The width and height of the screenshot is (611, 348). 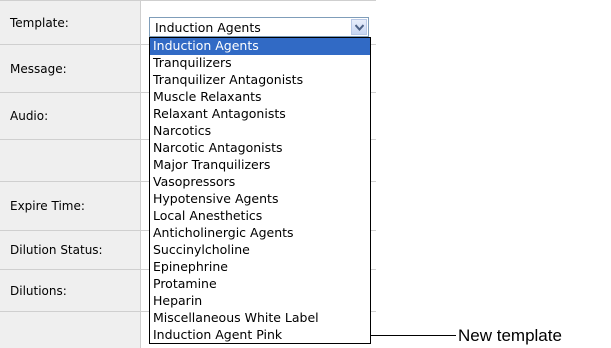 What do you see at coordinates (39, 22) in the screenshot?
I see `template-label: Template:` at bounding box center [39, 22].